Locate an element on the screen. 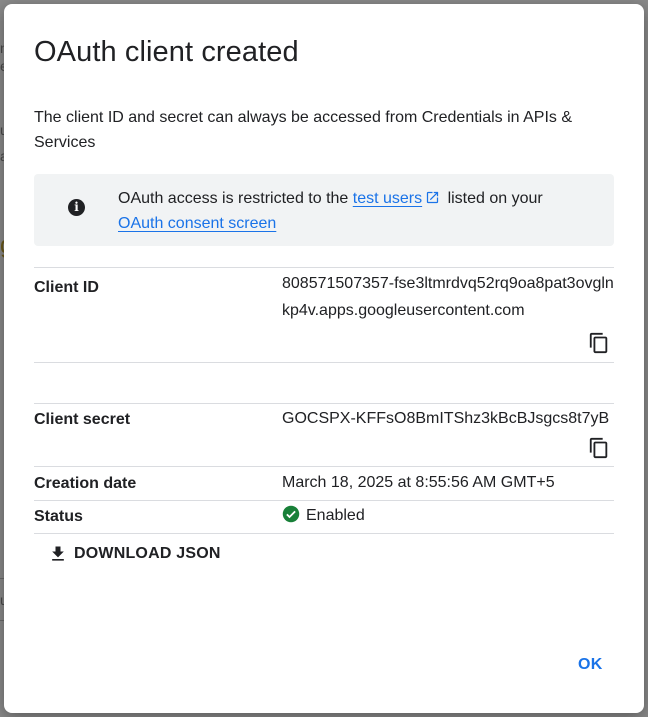 Image resolution: width=648 pixels, height=717 pixels. download-json-label: DOWNLOAD JSON is located at coordinates (147, 553).